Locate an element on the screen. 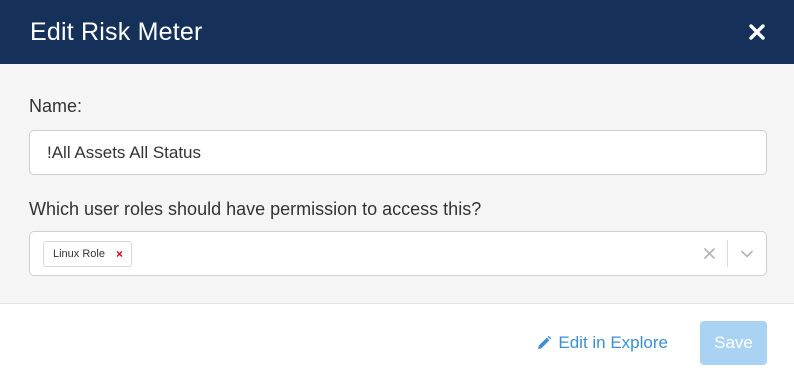  chevron-down-icon is located at coordinates (747, 253).